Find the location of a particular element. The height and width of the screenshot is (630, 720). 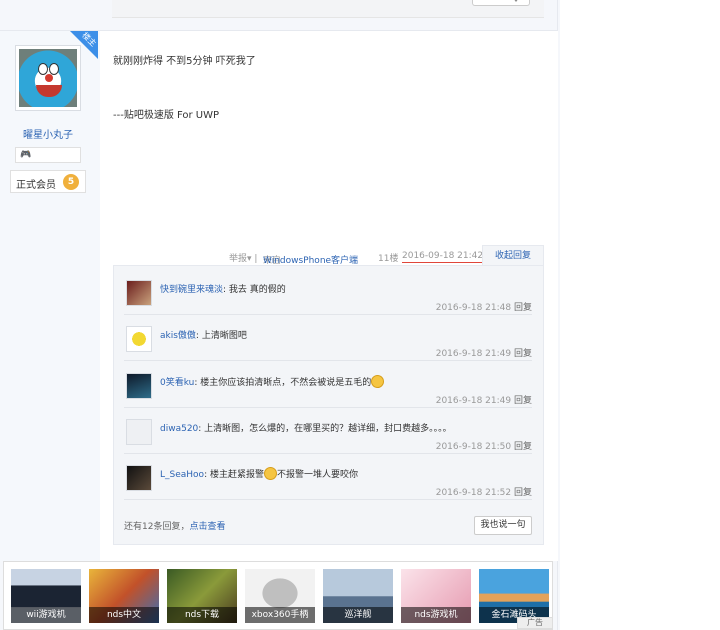

post-time: 2016-09-18 21:42 is located at coordinates (443, 257).